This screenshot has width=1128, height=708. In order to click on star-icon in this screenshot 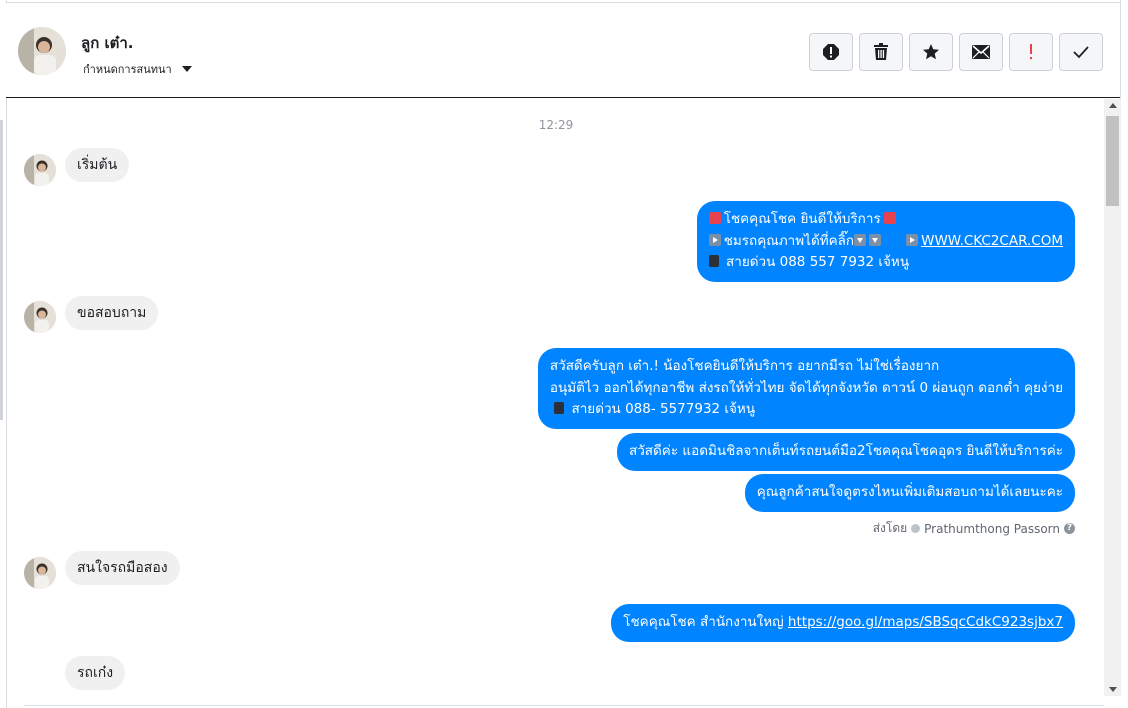, I will do `click(931, 52)`.